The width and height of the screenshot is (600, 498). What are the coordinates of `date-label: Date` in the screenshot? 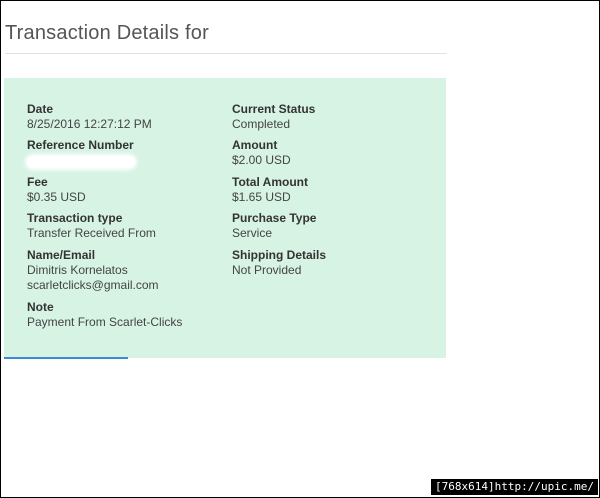 It's located at (40, 109).